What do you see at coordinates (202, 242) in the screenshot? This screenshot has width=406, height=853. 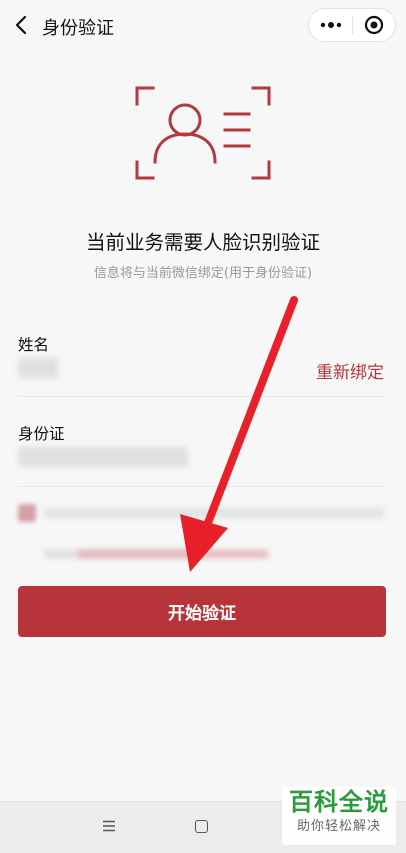 I see `verification-title: 当前业务需要人脸识别验证` at bounding box center [202, 242].